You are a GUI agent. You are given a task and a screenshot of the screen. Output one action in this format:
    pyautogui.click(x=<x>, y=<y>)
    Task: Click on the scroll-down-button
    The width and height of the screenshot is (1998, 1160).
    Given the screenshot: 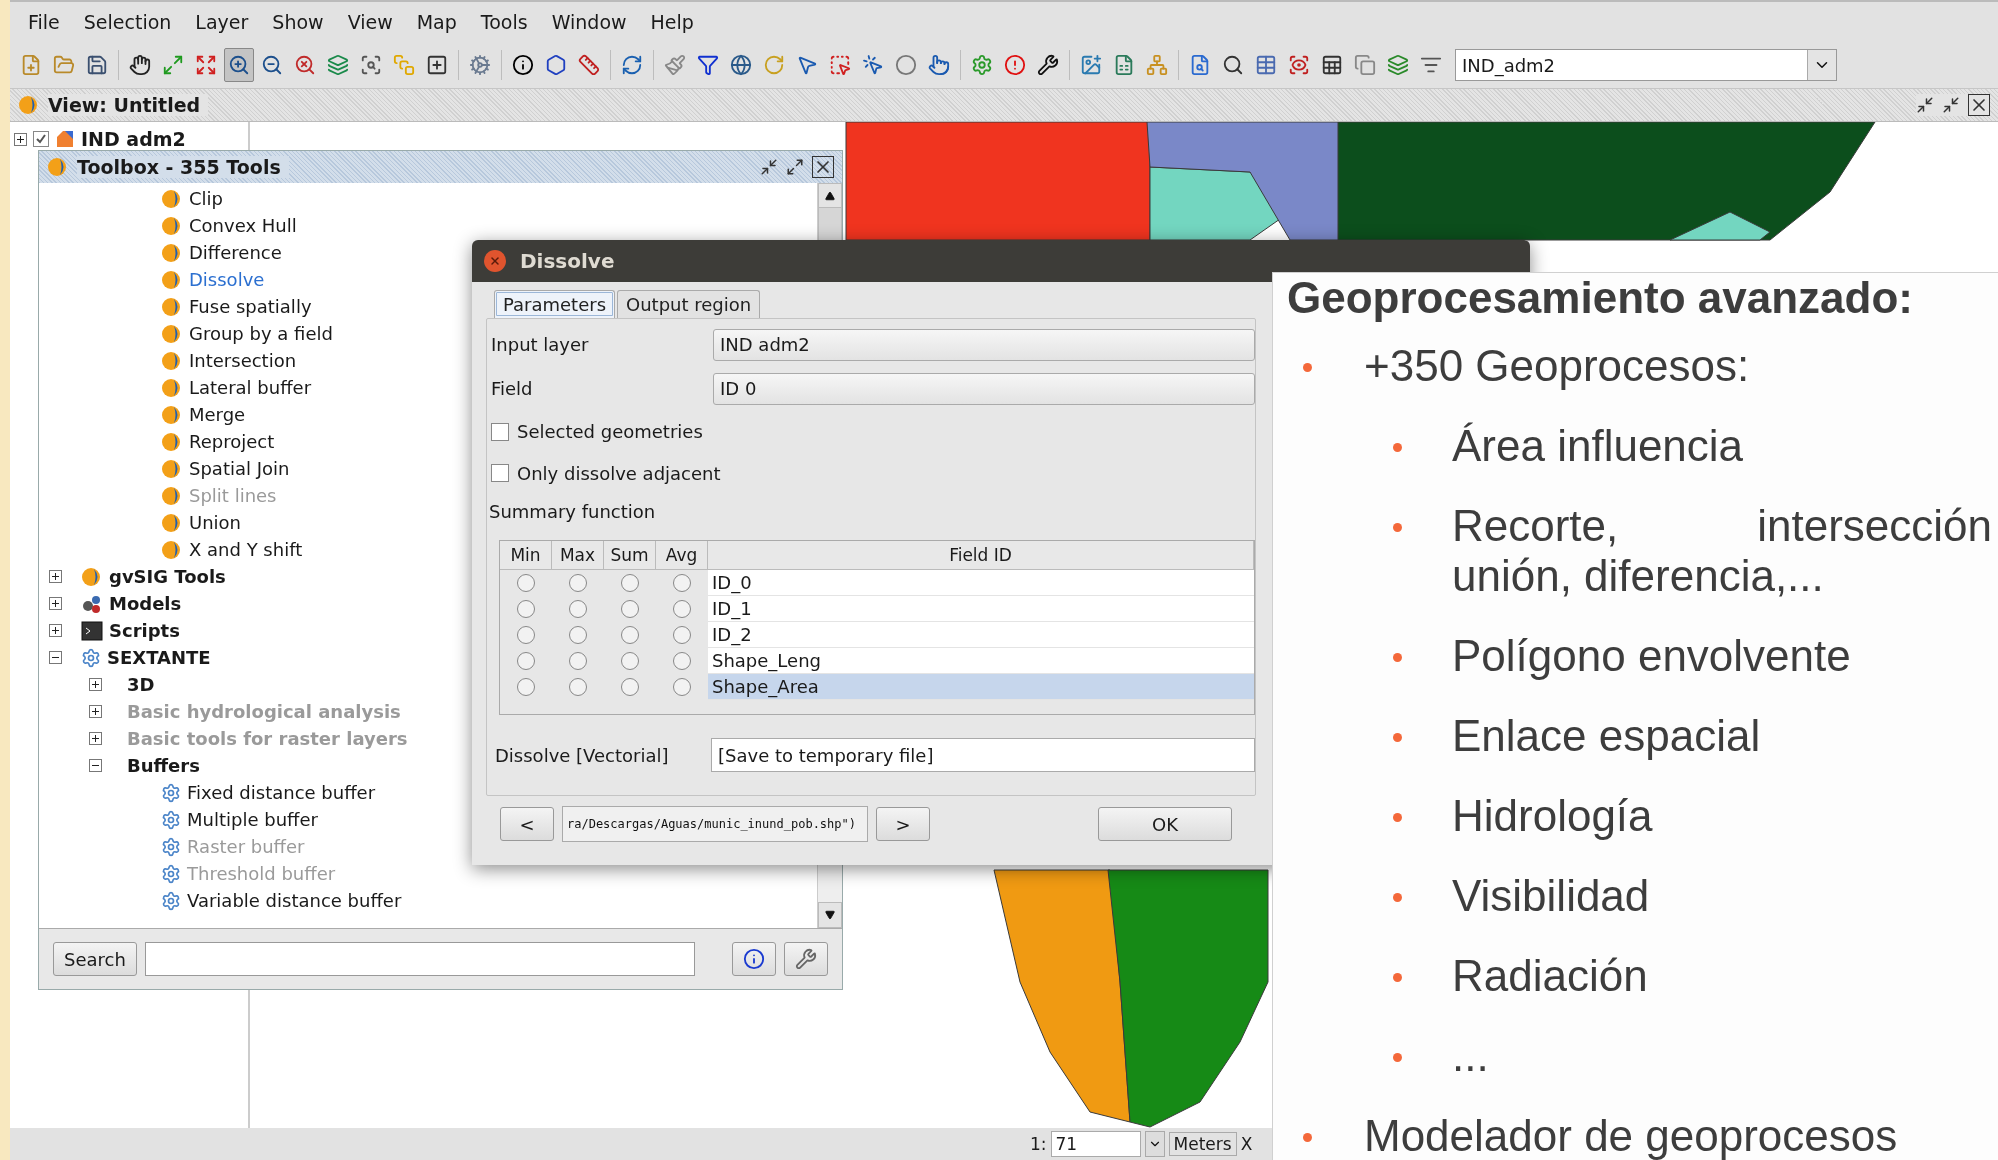 What is the action you would take?
    pyautogui.click(x=830, y=915)
    